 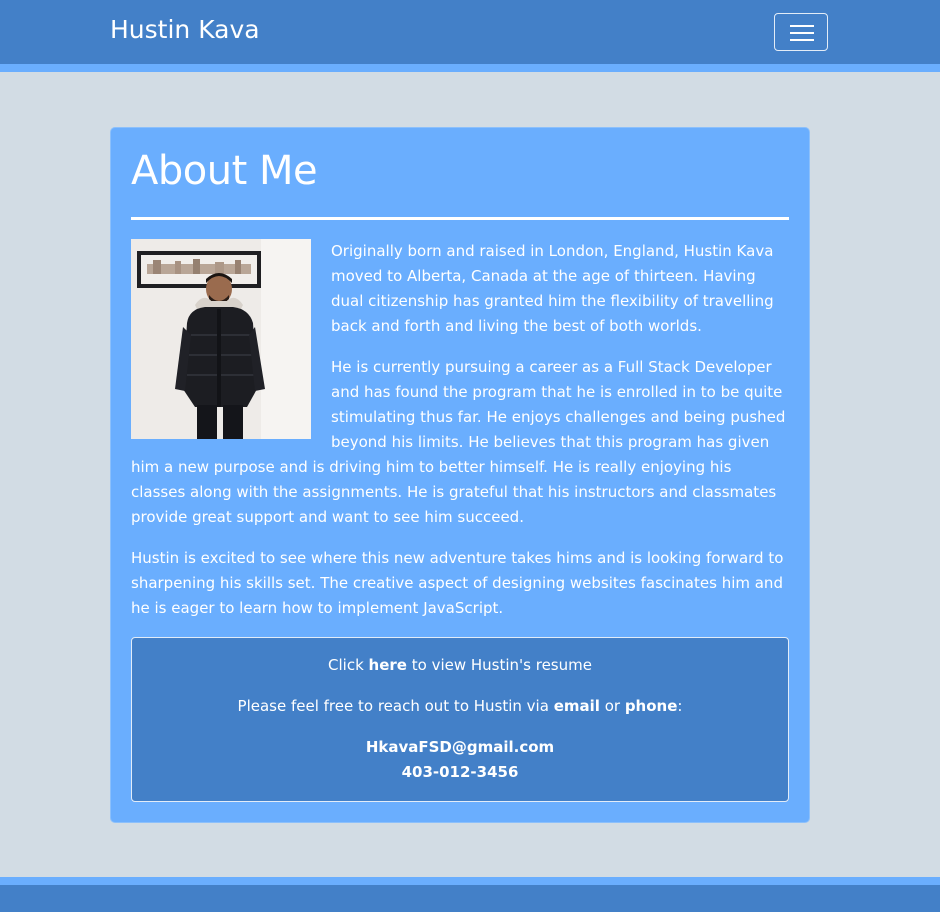 What do you see at coordinates (577, 706) in the screenshot?
I see `email-link: email` at bounding box center [577, 706].